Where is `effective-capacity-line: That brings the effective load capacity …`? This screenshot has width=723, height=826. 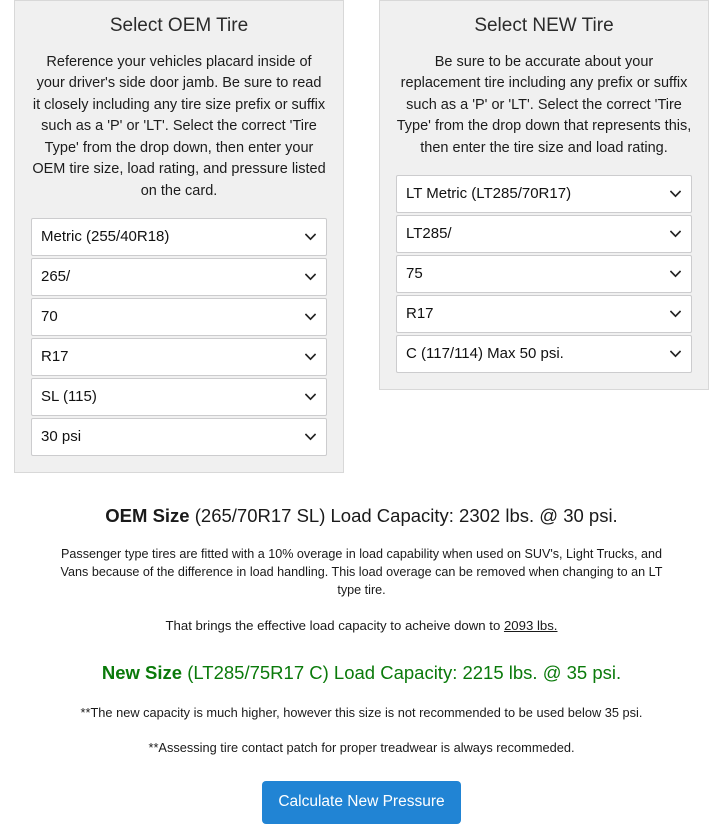
effective-capacity-line: That brings the effective load capacity … is located at coordinates (361, 626).